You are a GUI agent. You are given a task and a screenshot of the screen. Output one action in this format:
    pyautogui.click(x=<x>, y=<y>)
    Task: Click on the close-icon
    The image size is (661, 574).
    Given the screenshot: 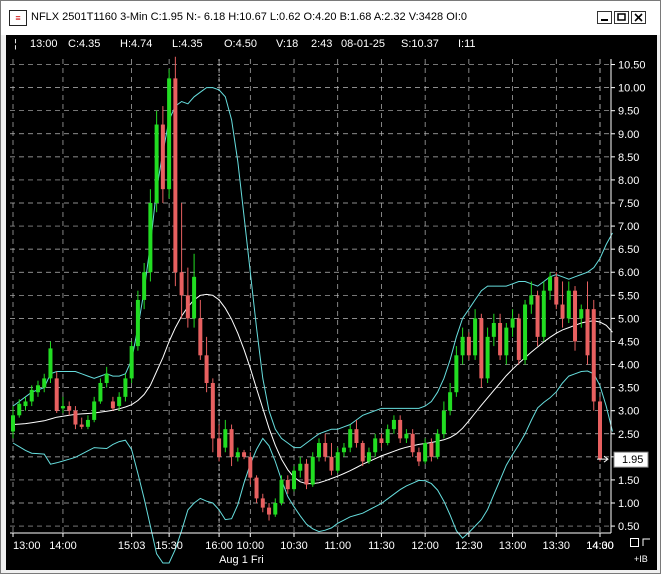 What is the action you would take?
    pyautogui.click(x=638, y=17)
    